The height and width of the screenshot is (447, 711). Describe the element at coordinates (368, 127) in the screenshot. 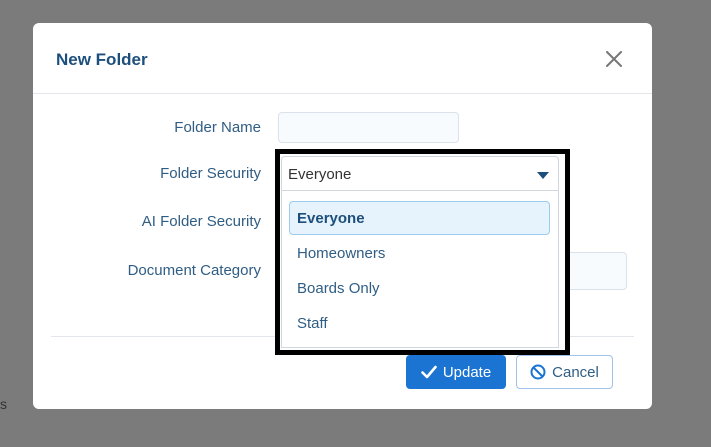

I see `folder-name-input` at that location.